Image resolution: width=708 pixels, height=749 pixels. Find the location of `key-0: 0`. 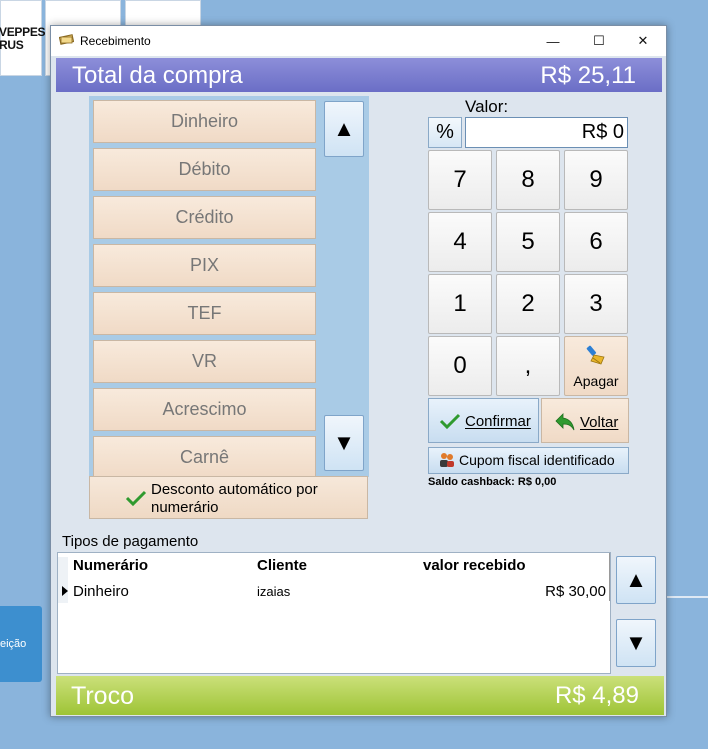

key-0: 0 is located at coordinates (460, 366).